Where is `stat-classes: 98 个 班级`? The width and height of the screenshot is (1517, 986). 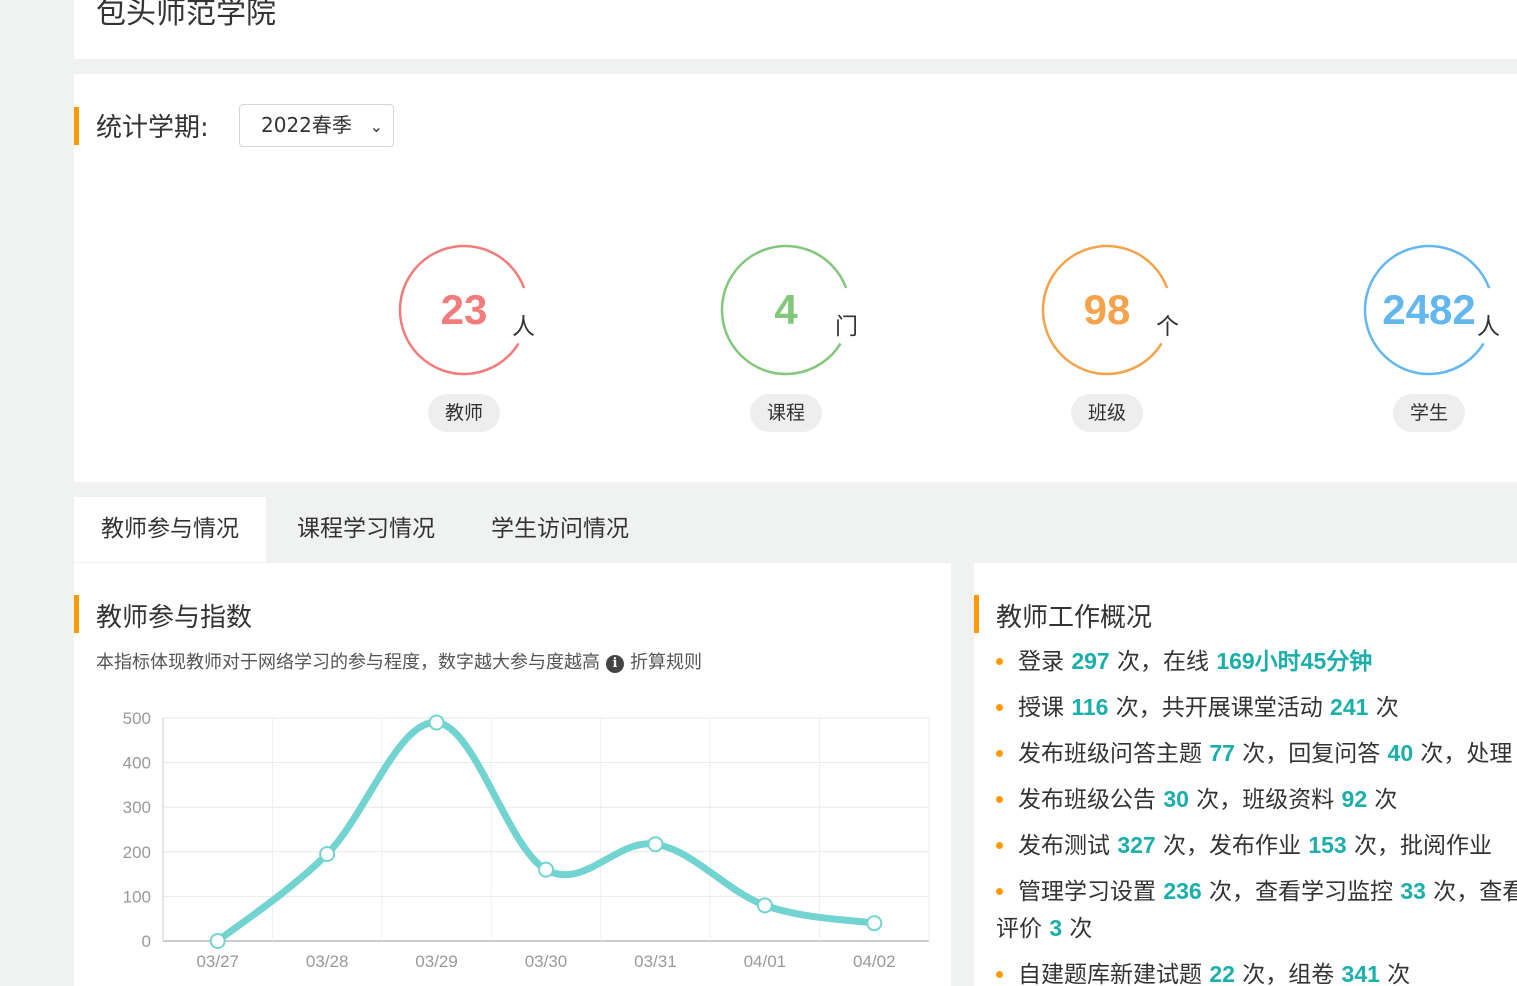
stat-classes: 98 个 班级 is located at coordinates (1107, 339).